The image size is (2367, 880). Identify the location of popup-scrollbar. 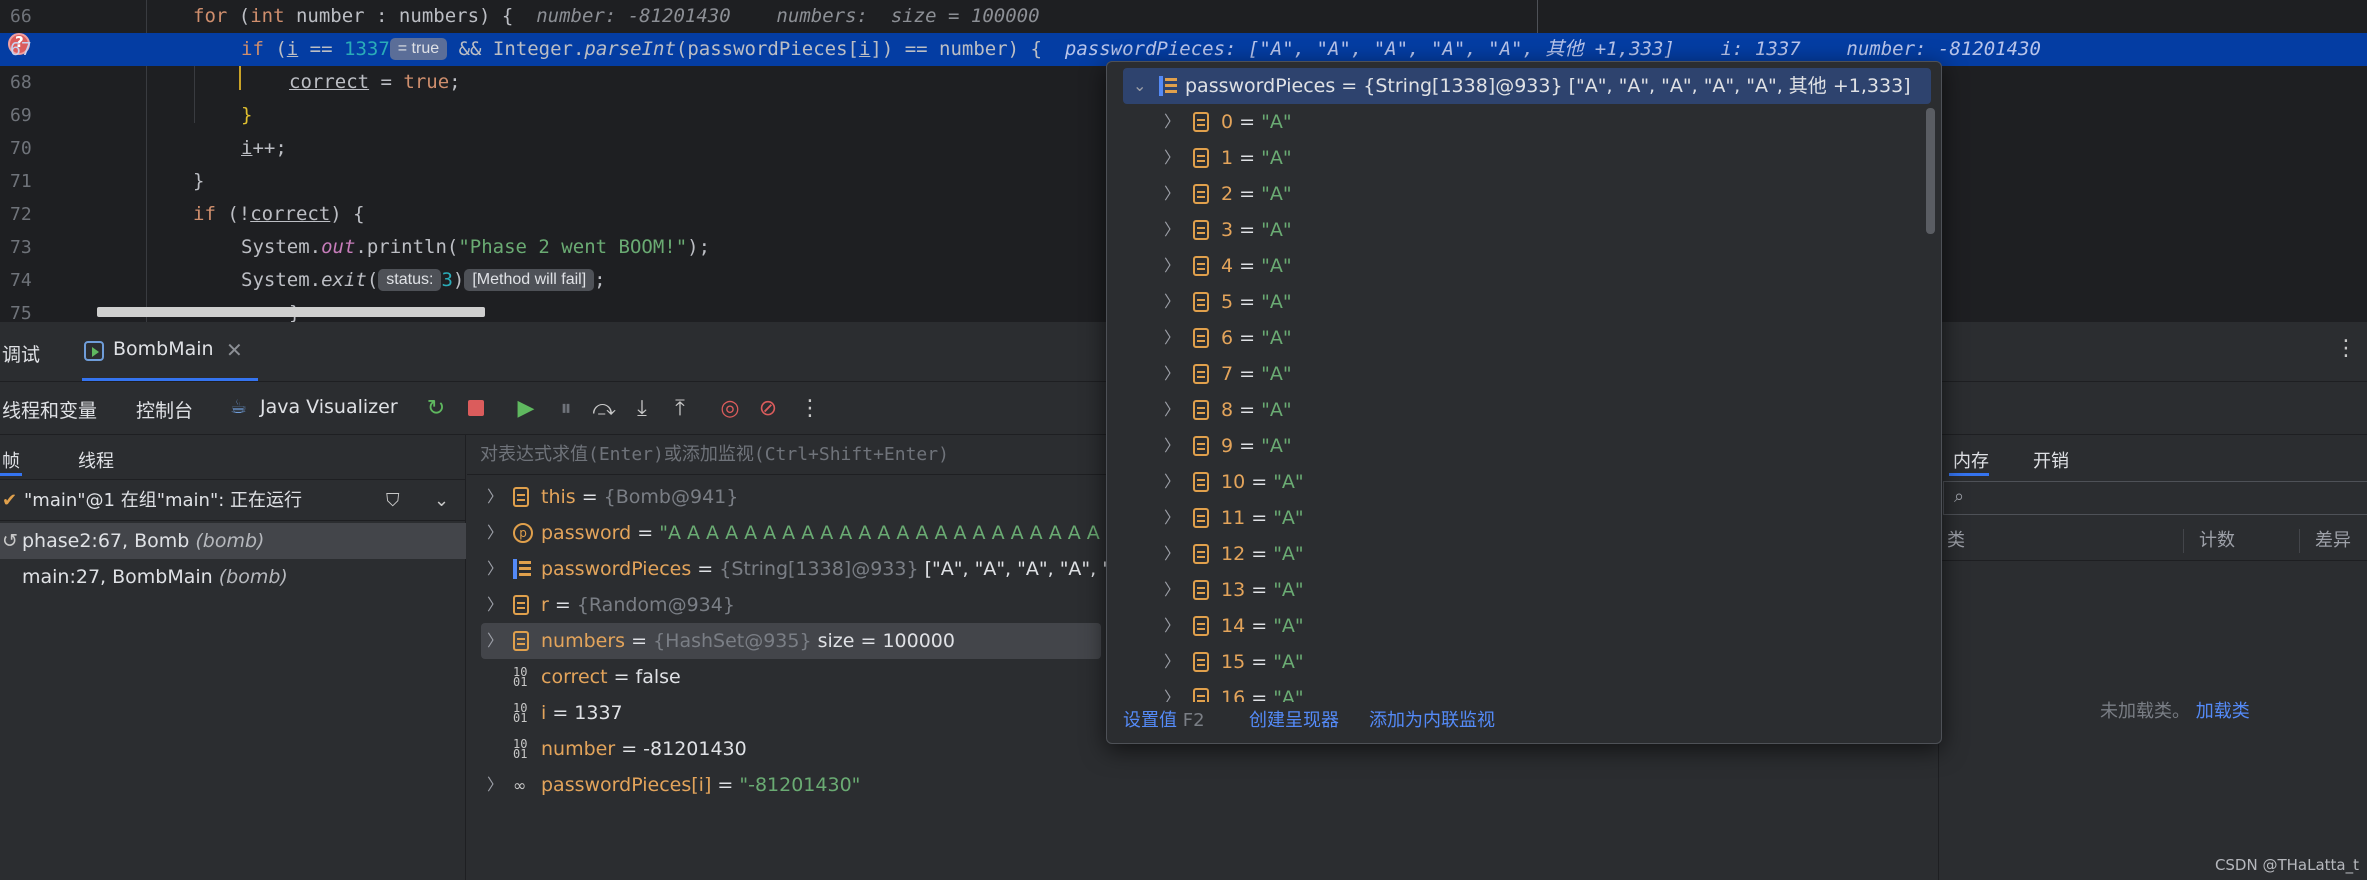
(1930, 171).